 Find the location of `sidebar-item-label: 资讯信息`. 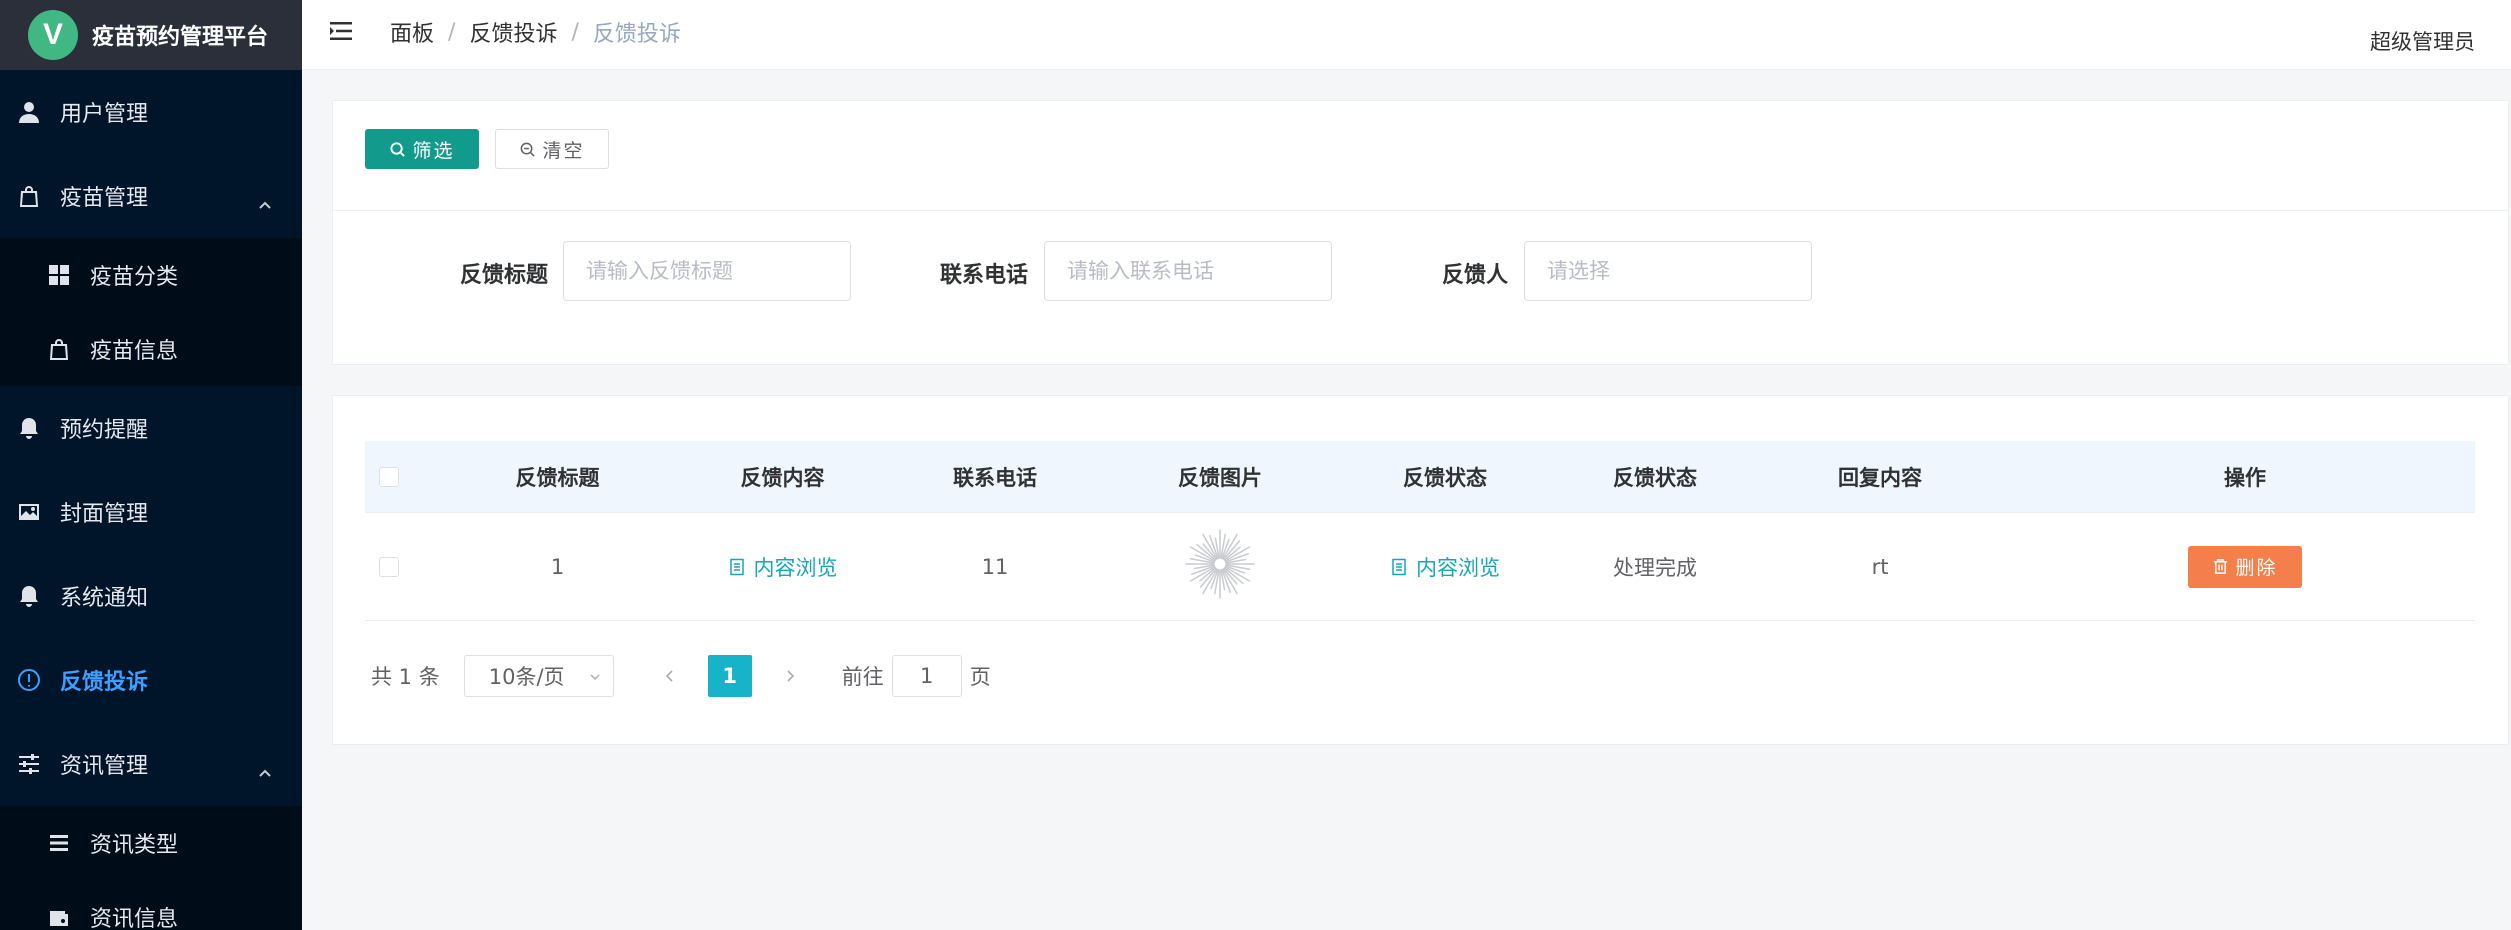

sidebar-item-label: 资讯信息 is located at coordinates (134, 918).